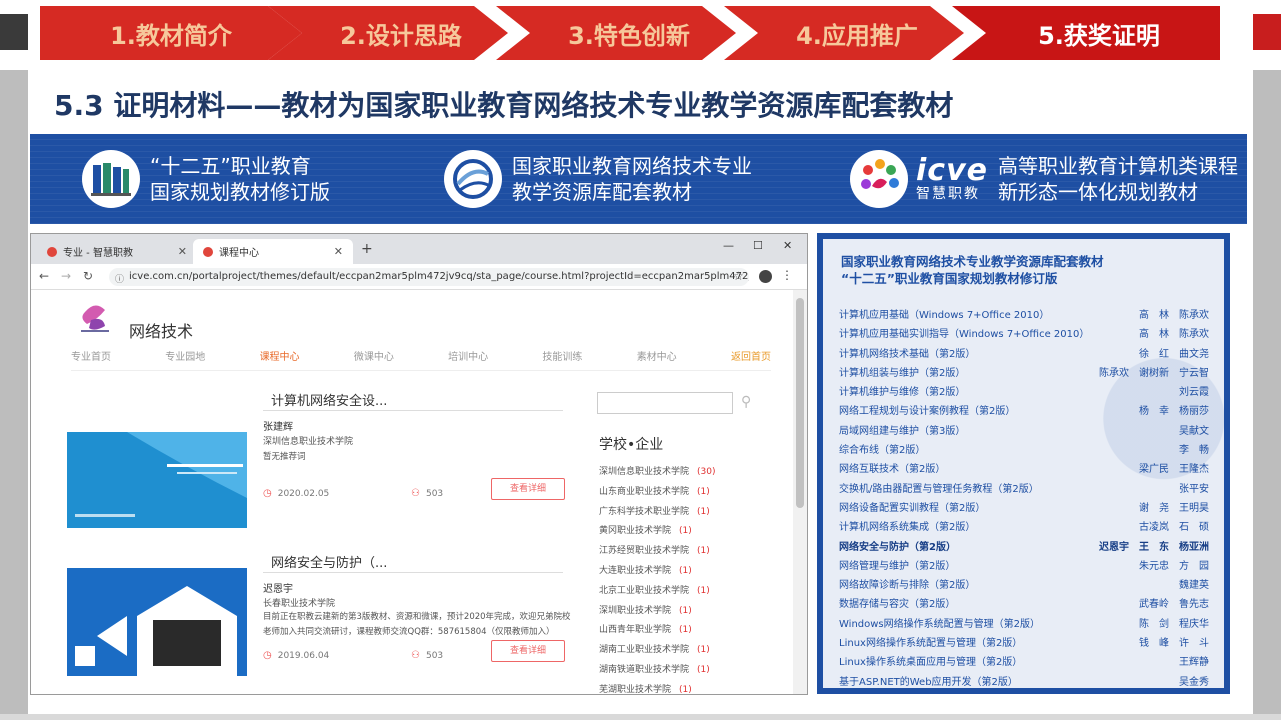 This screenshot has width=1281, height=720. I want to click on tab-favicon-icon, so click(208, 251).